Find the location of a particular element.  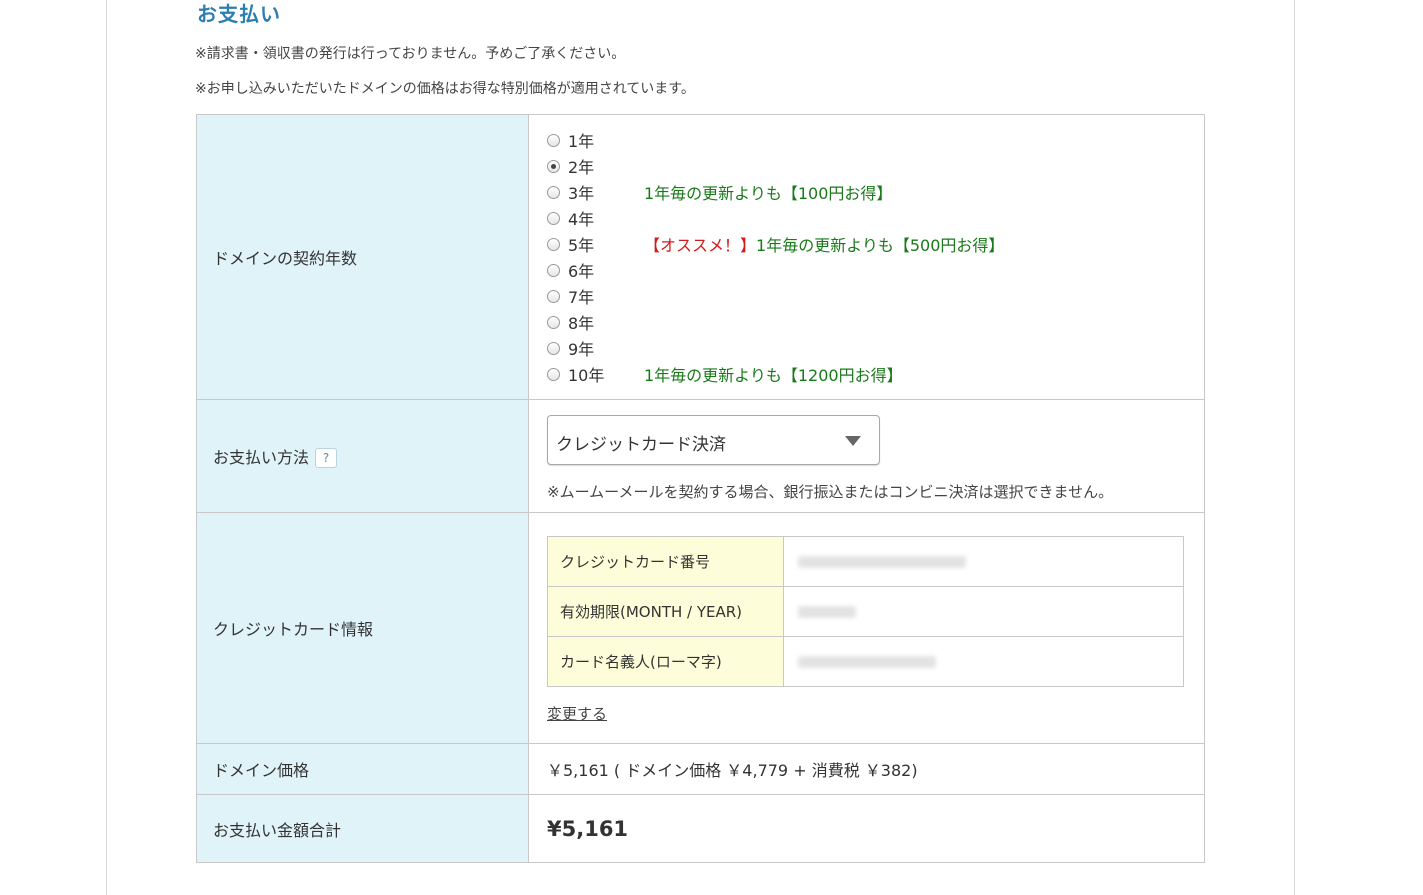

domain-price-value: ￥5,161 ( ドメイン価格 ￥4,779 + 消費税 ￥382) is located at coordinates (732, 770).